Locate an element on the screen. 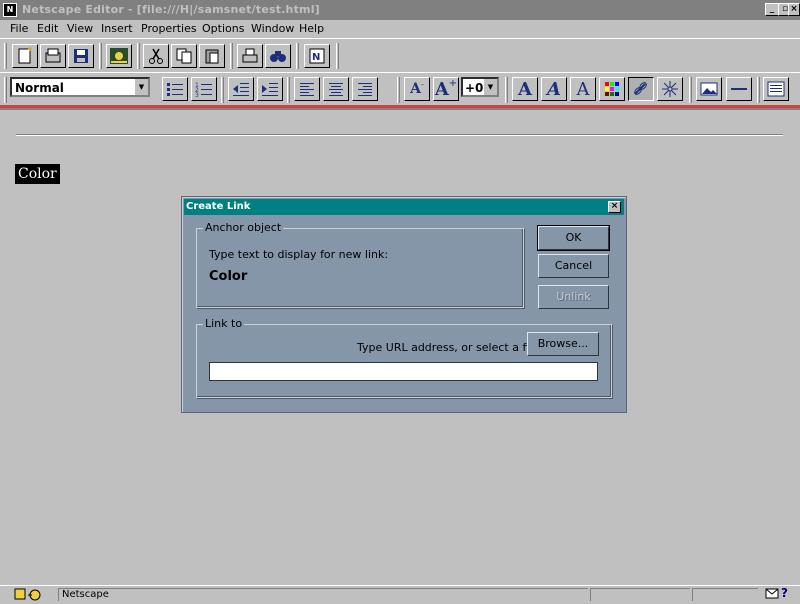 The width and height of the screenshot is (800, 604). anchor-prompt: Type text to display for new link: is located at coordinates (299, 254).